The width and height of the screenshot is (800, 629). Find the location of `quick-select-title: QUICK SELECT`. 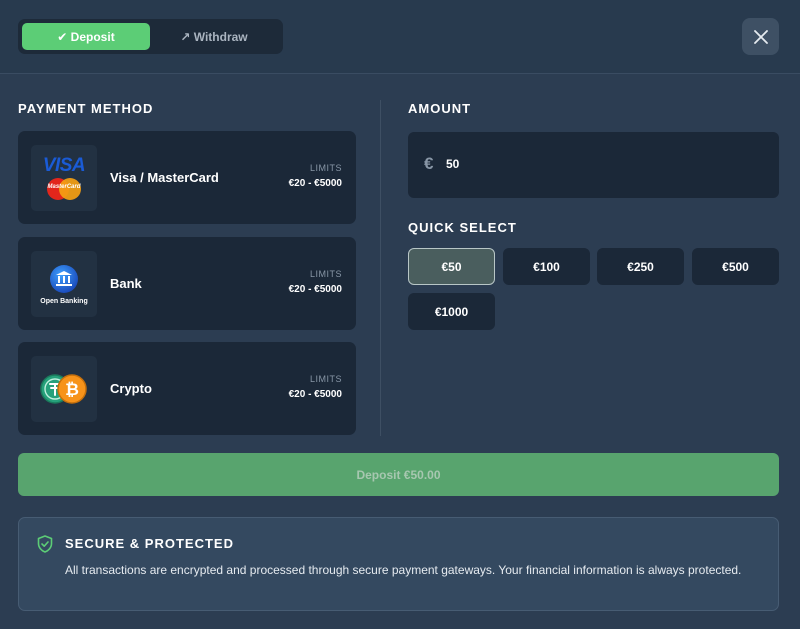

quick-select-title: QUICK SELECT is located at coordinates (462, 227).